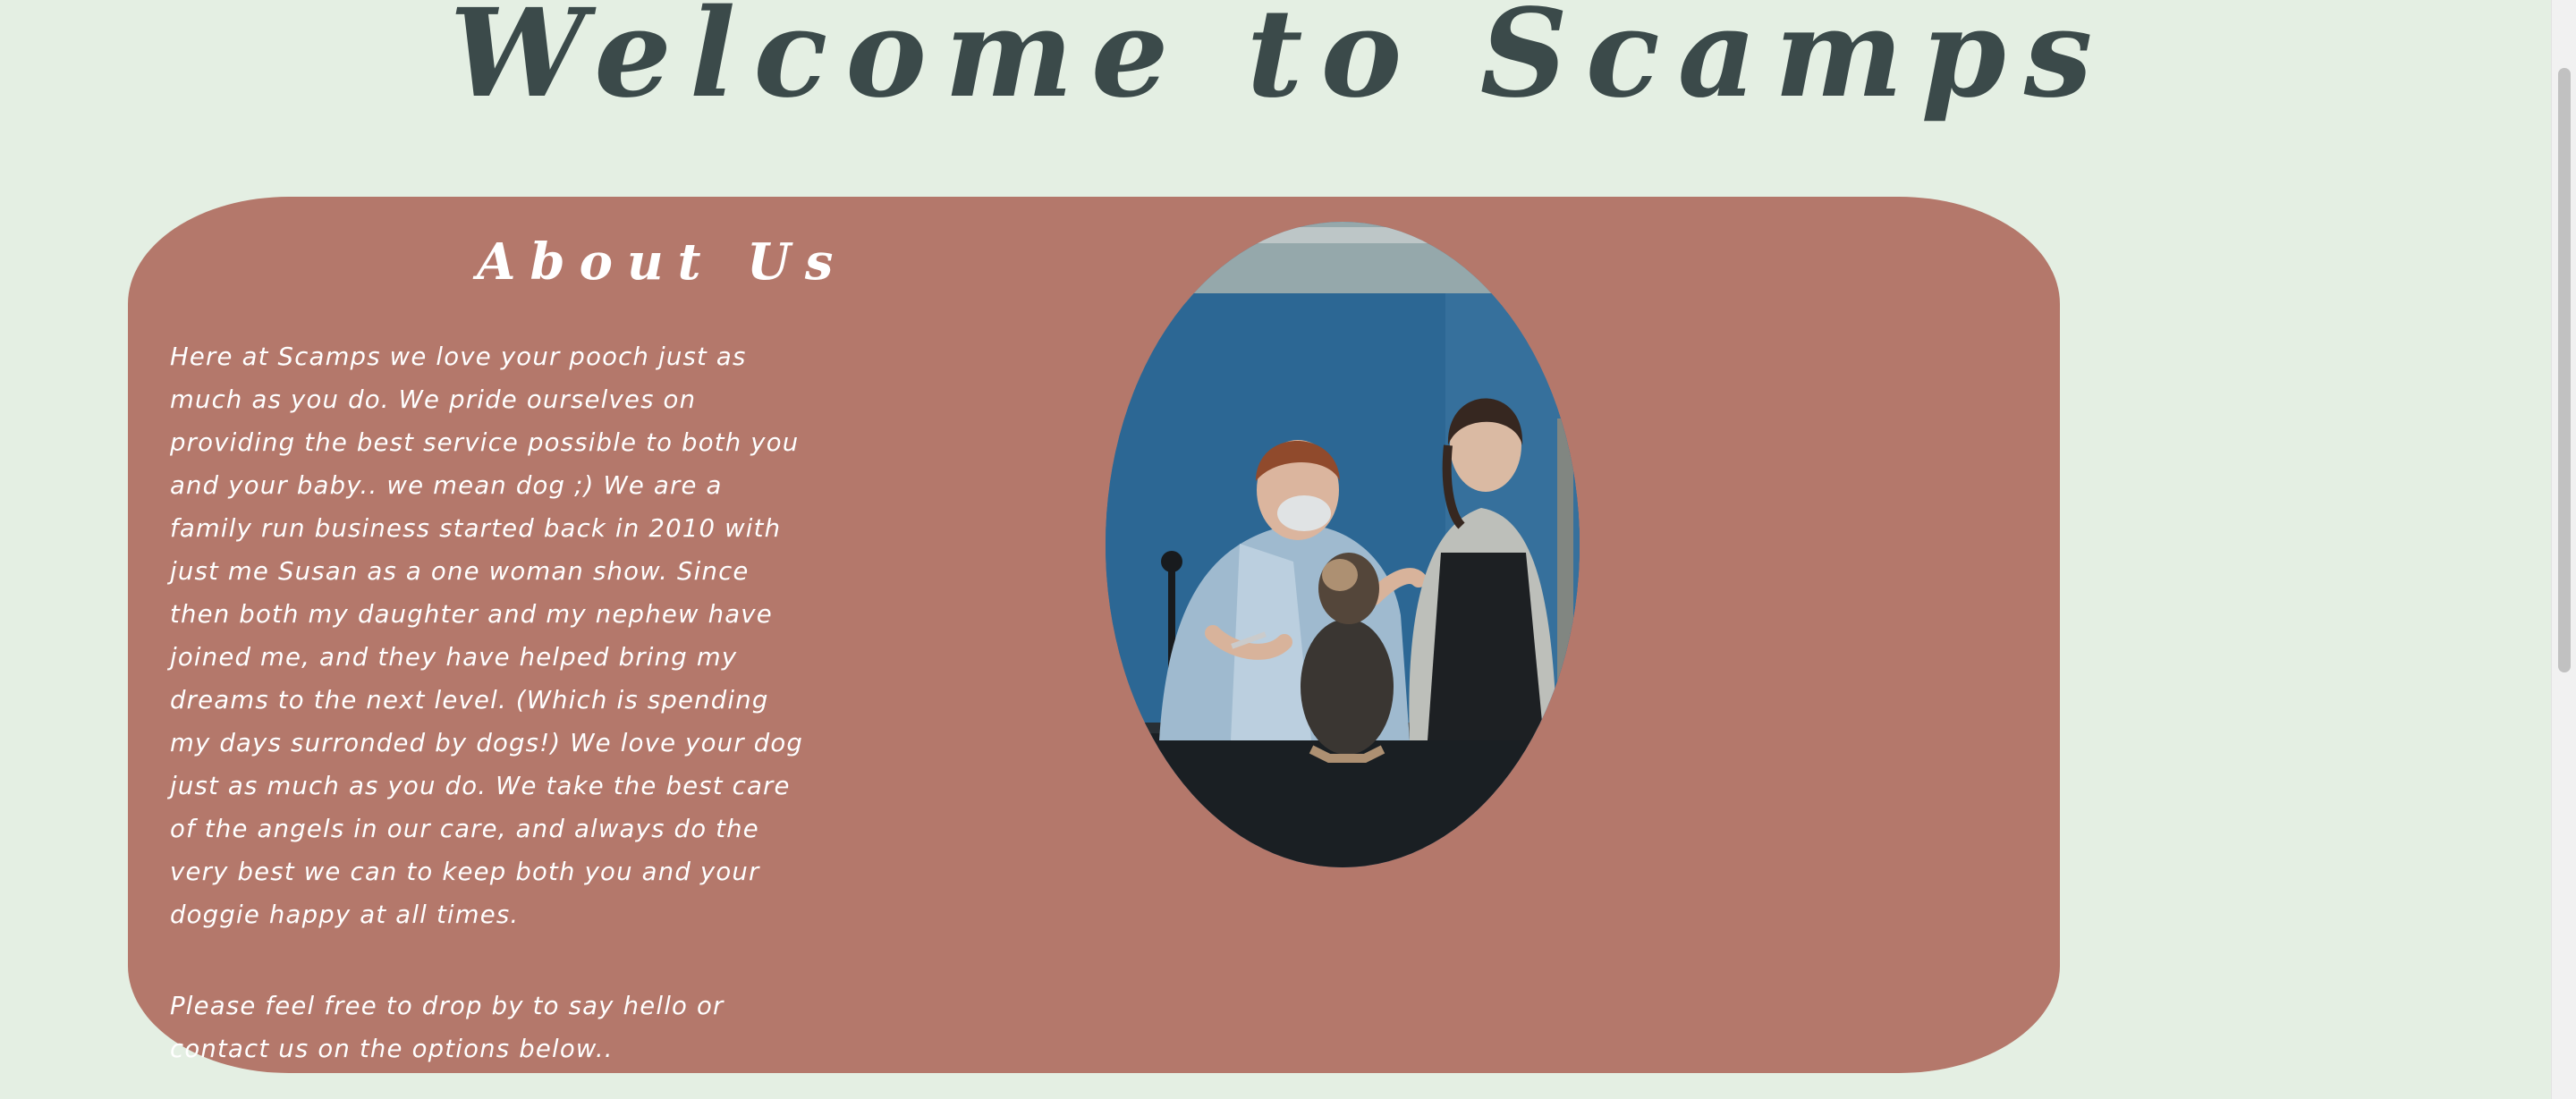 This screenshot has width=2576, height=1099. I want to click on vertical-scrollbar, so click(2563, 549).